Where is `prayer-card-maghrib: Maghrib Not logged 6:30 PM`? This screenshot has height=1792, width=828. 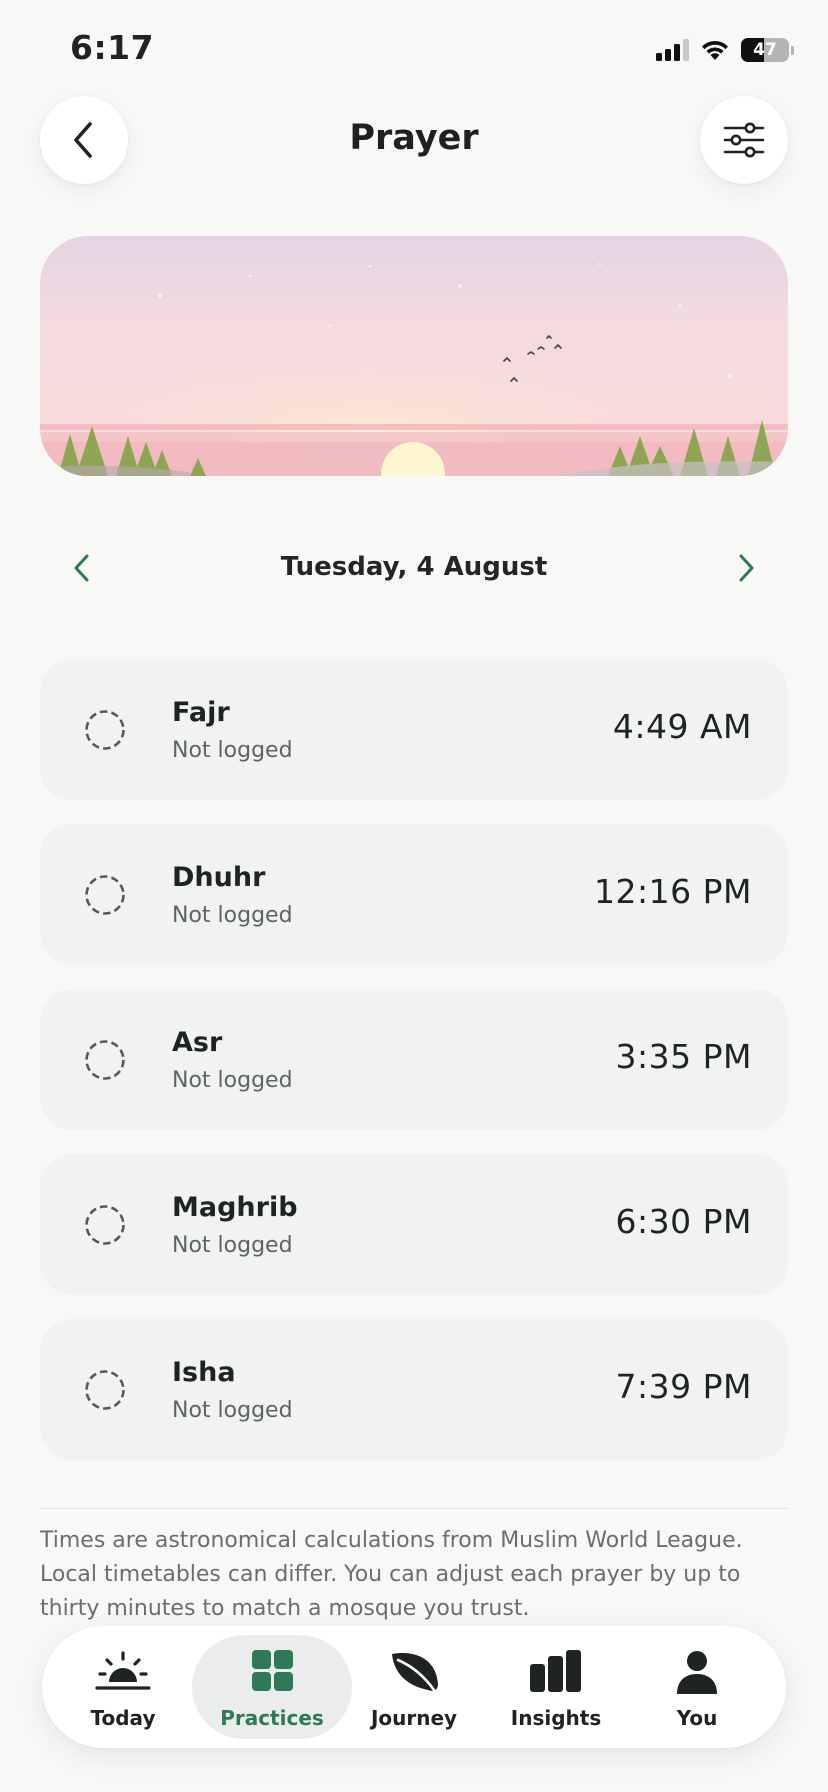
prayer-card-maghrib: Maghrib Not logged 6:30 PM is located at coordinates (414, 1224).